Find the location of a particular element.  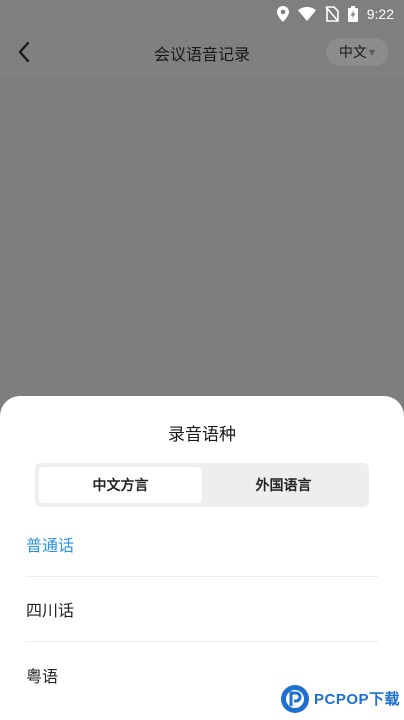

wifi-icon is located at coordinates (306, 14).